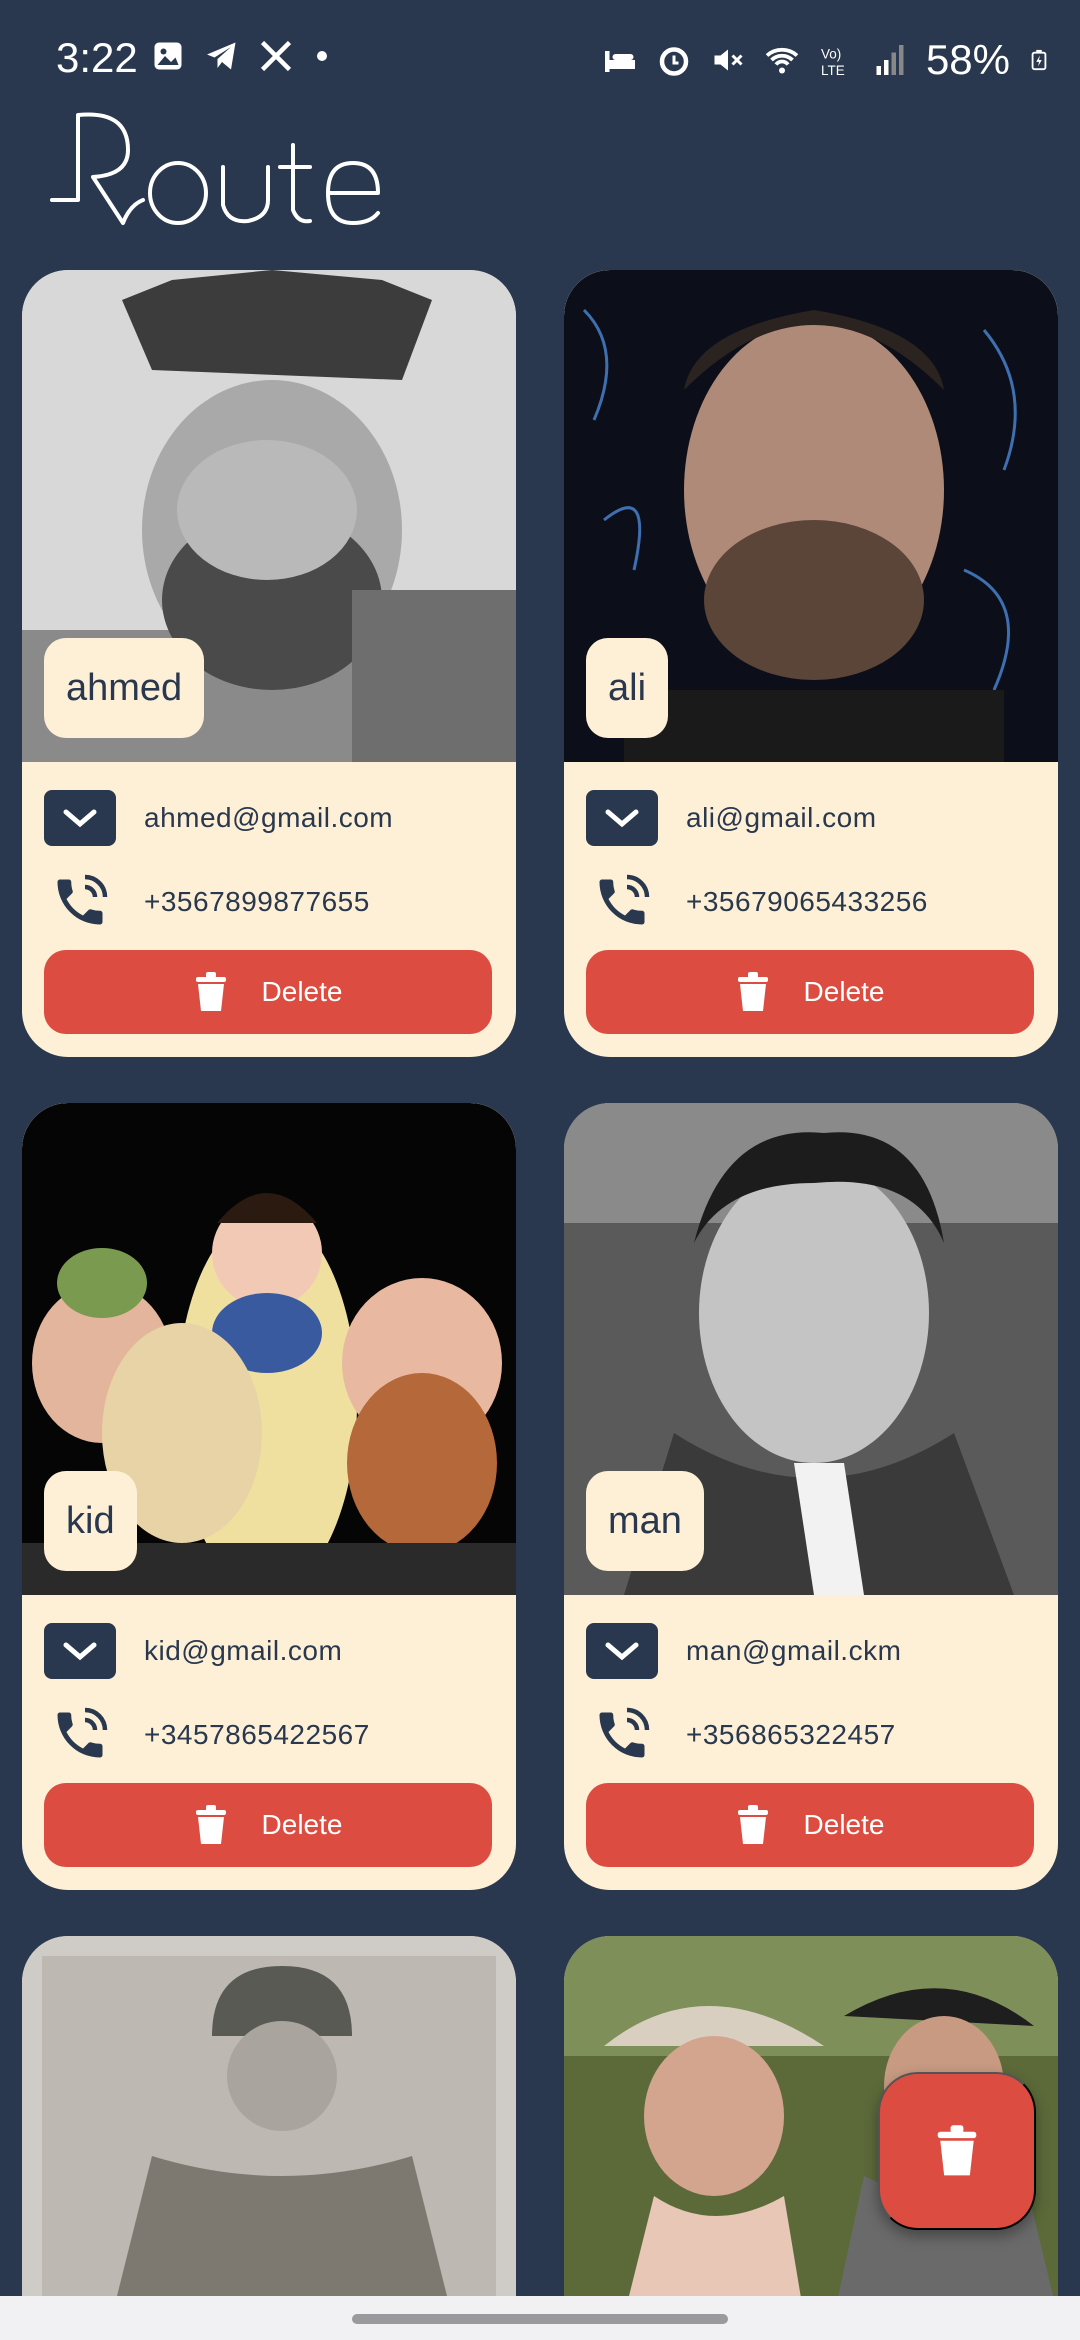 This screenshot has width=1080, height=2340. I want to click on contact-name: man, so click(645, 1521).